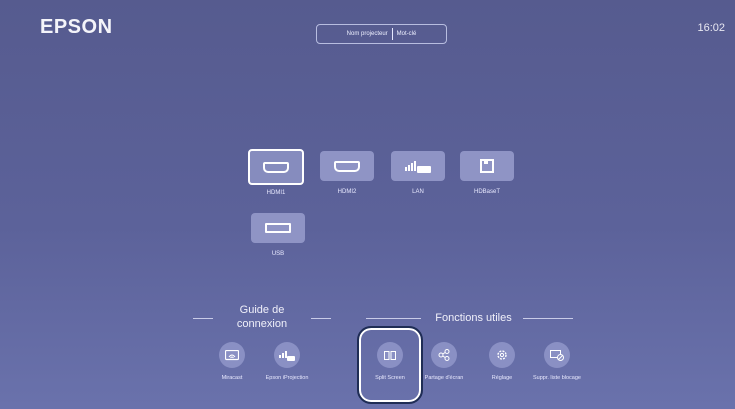  What do you see at coordinates (392, 34) in the screenshot?
I see `info-separator` at bounding box center [392, 34].